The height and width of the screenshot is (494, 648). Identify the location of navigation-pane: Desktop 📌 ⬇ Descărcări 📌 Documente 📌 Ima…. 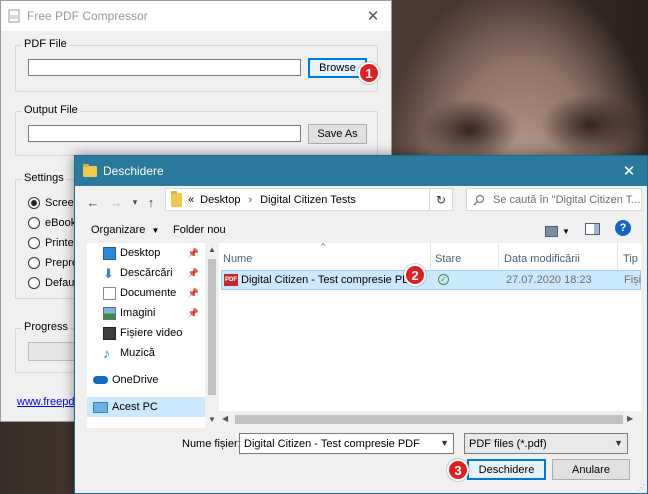
(146, 335).